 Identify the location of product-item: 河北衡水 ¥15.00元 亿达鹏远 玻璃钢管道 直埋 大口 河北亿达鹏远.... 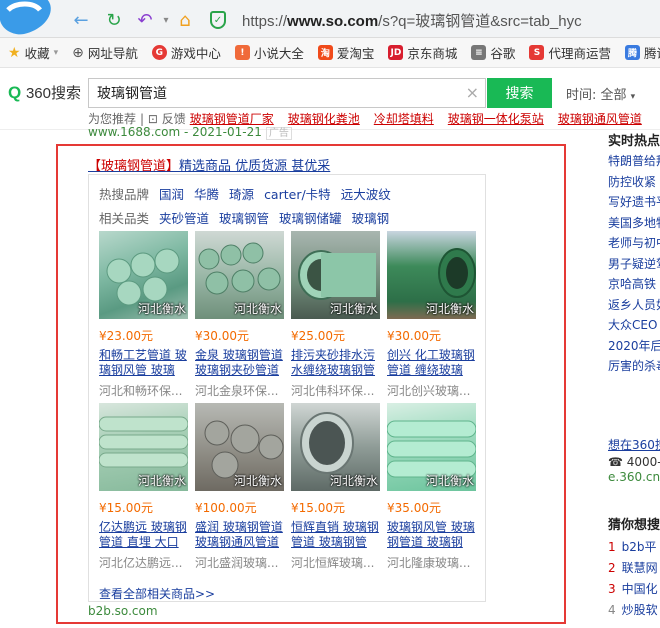
(144, 487).